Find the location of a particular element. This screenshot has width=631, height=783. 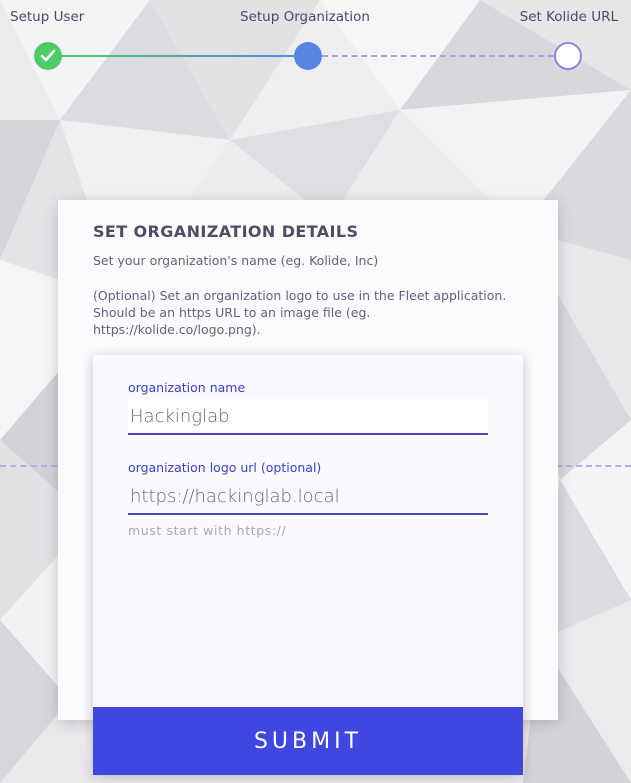

check-icon is located at coordinates (48, 55).